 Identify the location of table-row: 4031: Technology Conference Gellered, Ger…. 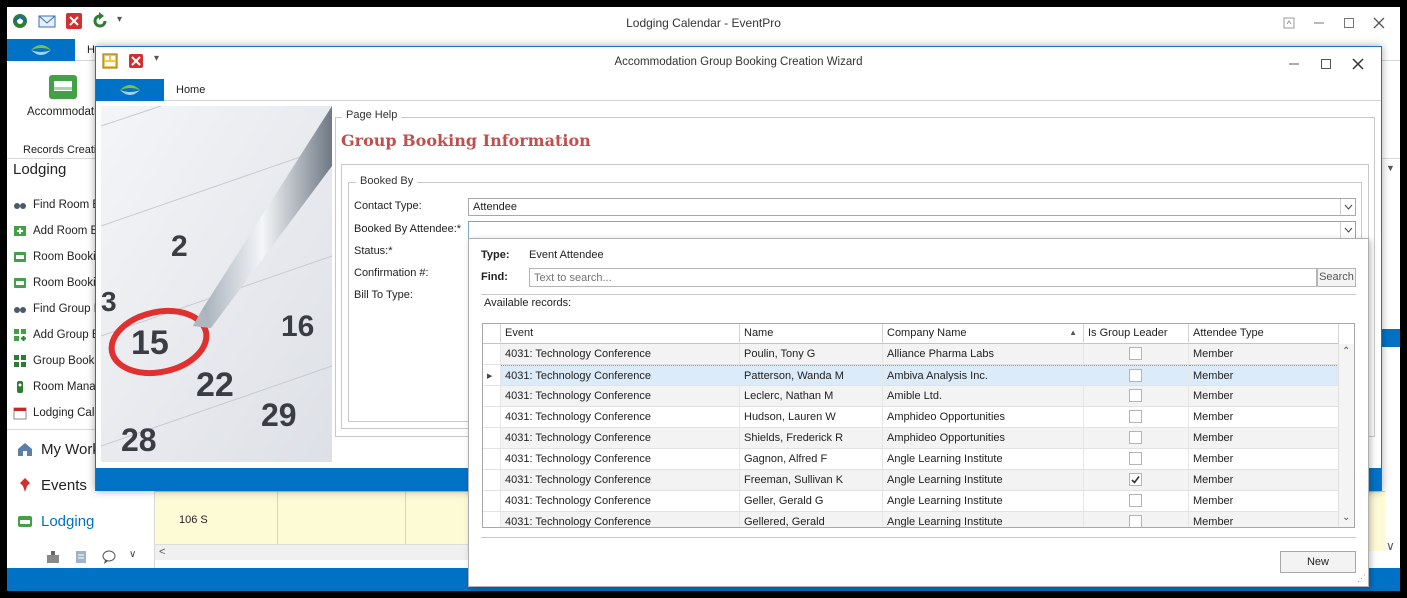
(911, 519).